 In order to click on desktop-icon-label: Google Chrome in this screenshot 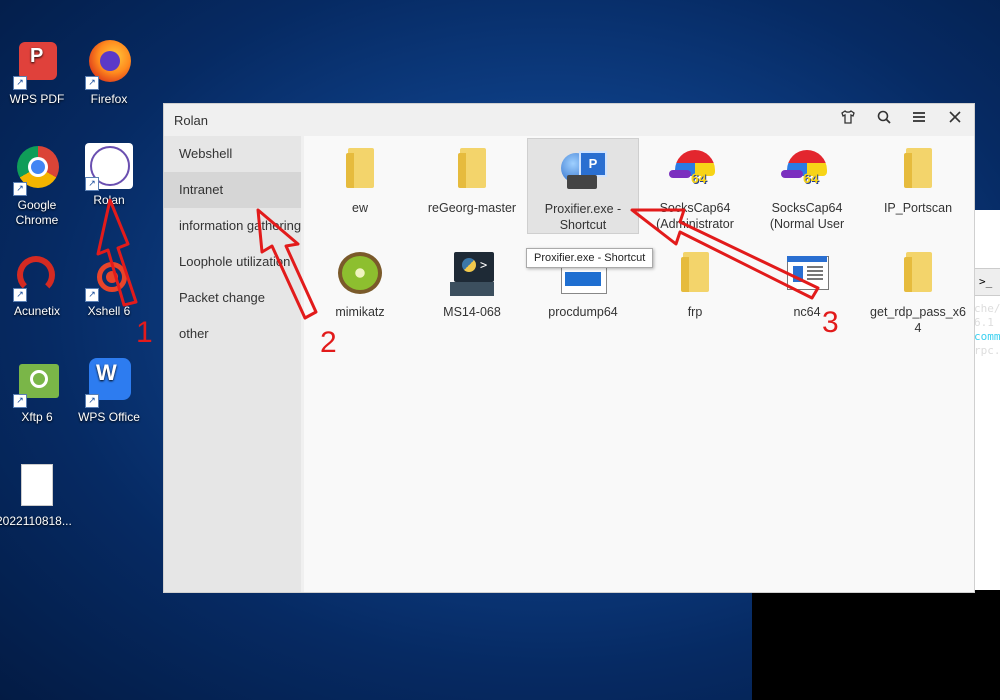, I will do `click(37, 212)`.